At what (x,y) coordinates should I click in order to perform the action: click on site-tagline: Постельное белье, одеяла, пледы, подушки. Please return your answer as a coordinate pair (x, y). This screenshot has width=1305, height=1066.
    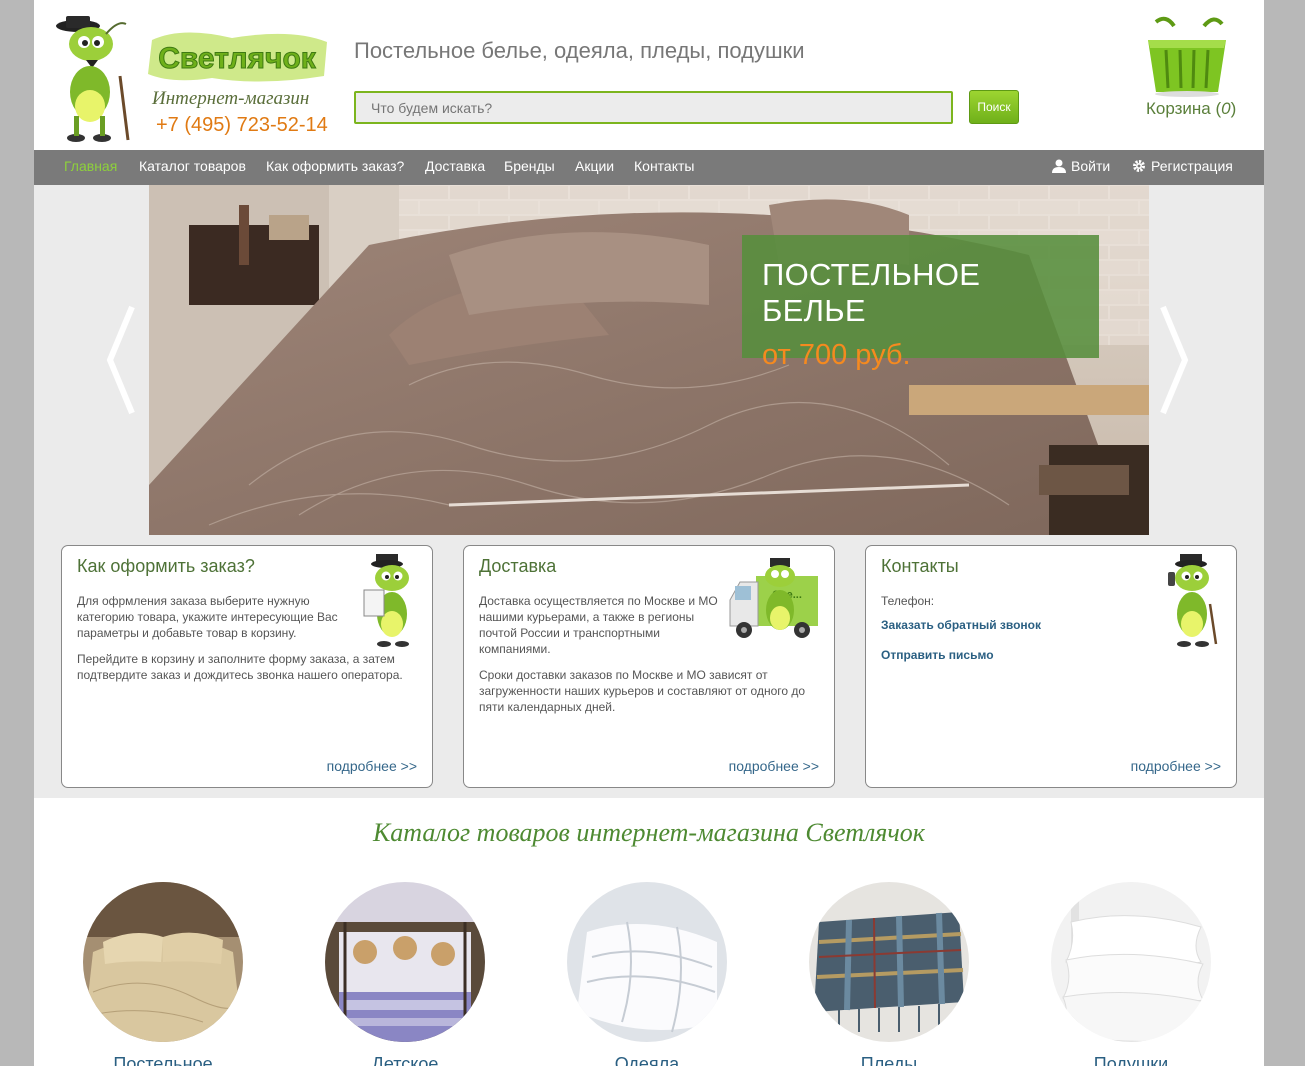
    Looking at the image, I should click on (579, 50).